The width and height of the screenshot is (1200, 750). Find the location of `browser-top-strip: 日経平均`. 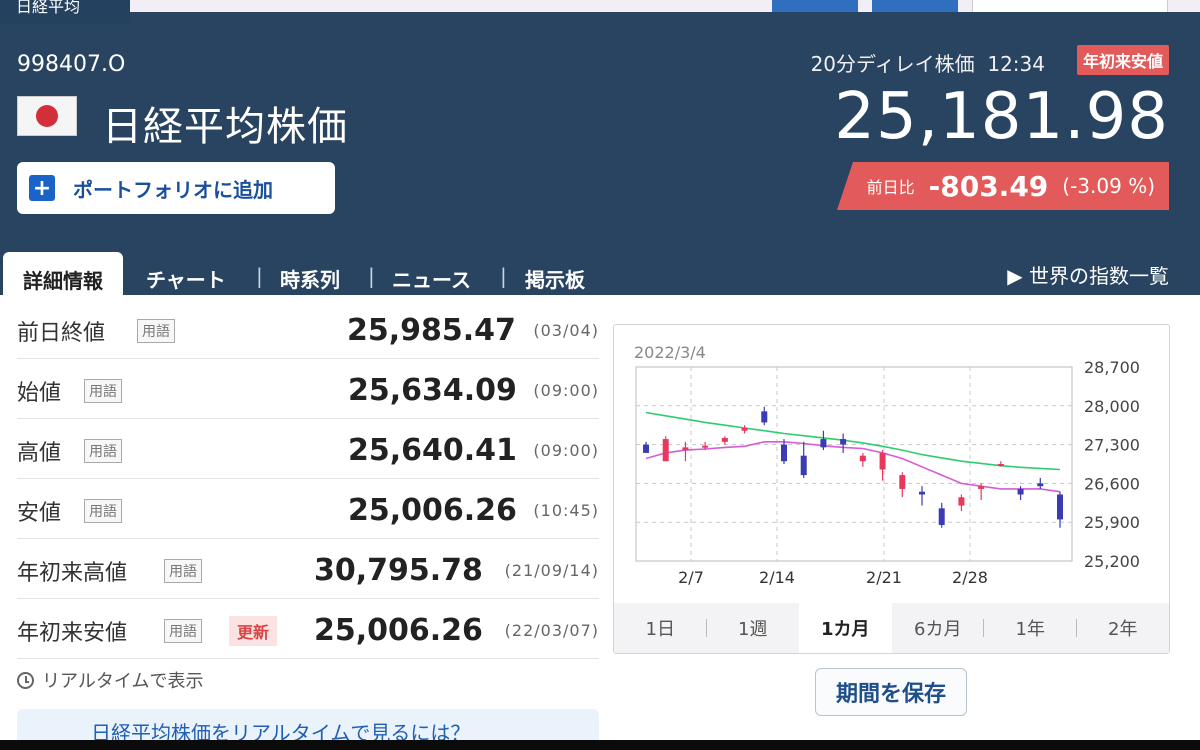

browser-top-strip: 日経平均 is located at coordinates (600, 12).